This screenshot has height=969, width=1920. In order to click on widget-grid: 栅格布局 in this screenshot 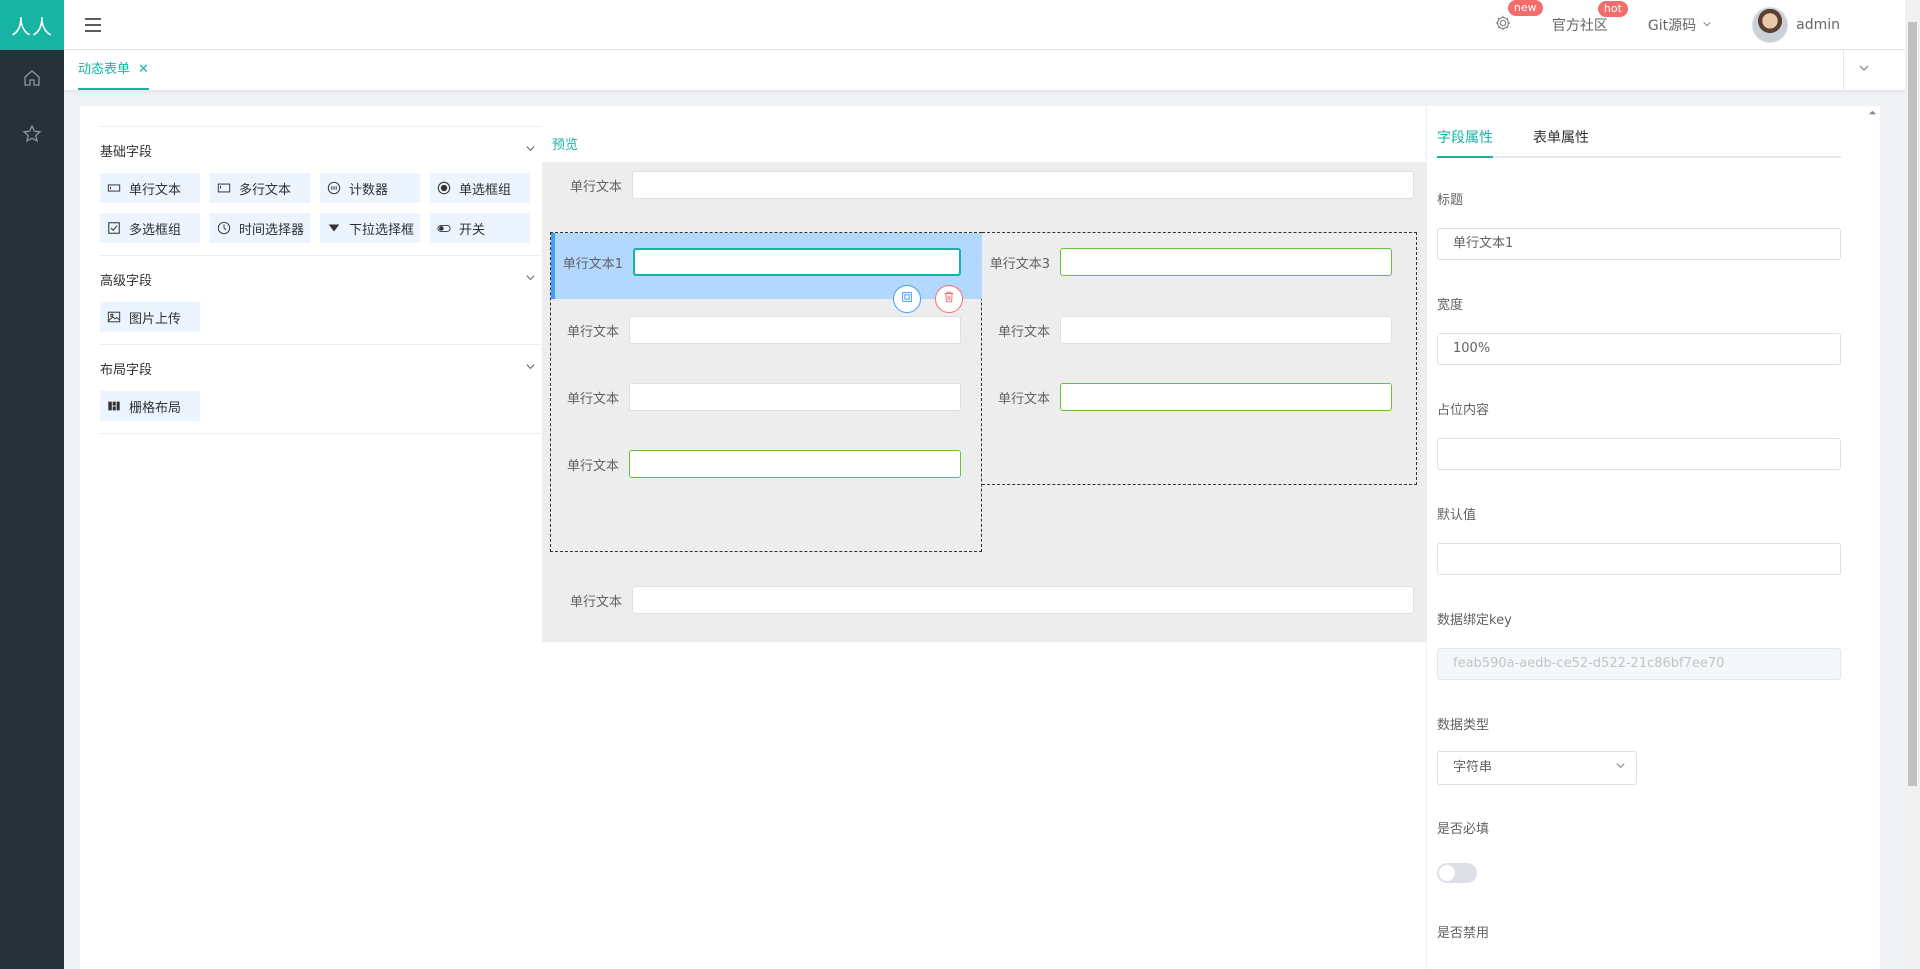, I will do `click(150, 406)`.